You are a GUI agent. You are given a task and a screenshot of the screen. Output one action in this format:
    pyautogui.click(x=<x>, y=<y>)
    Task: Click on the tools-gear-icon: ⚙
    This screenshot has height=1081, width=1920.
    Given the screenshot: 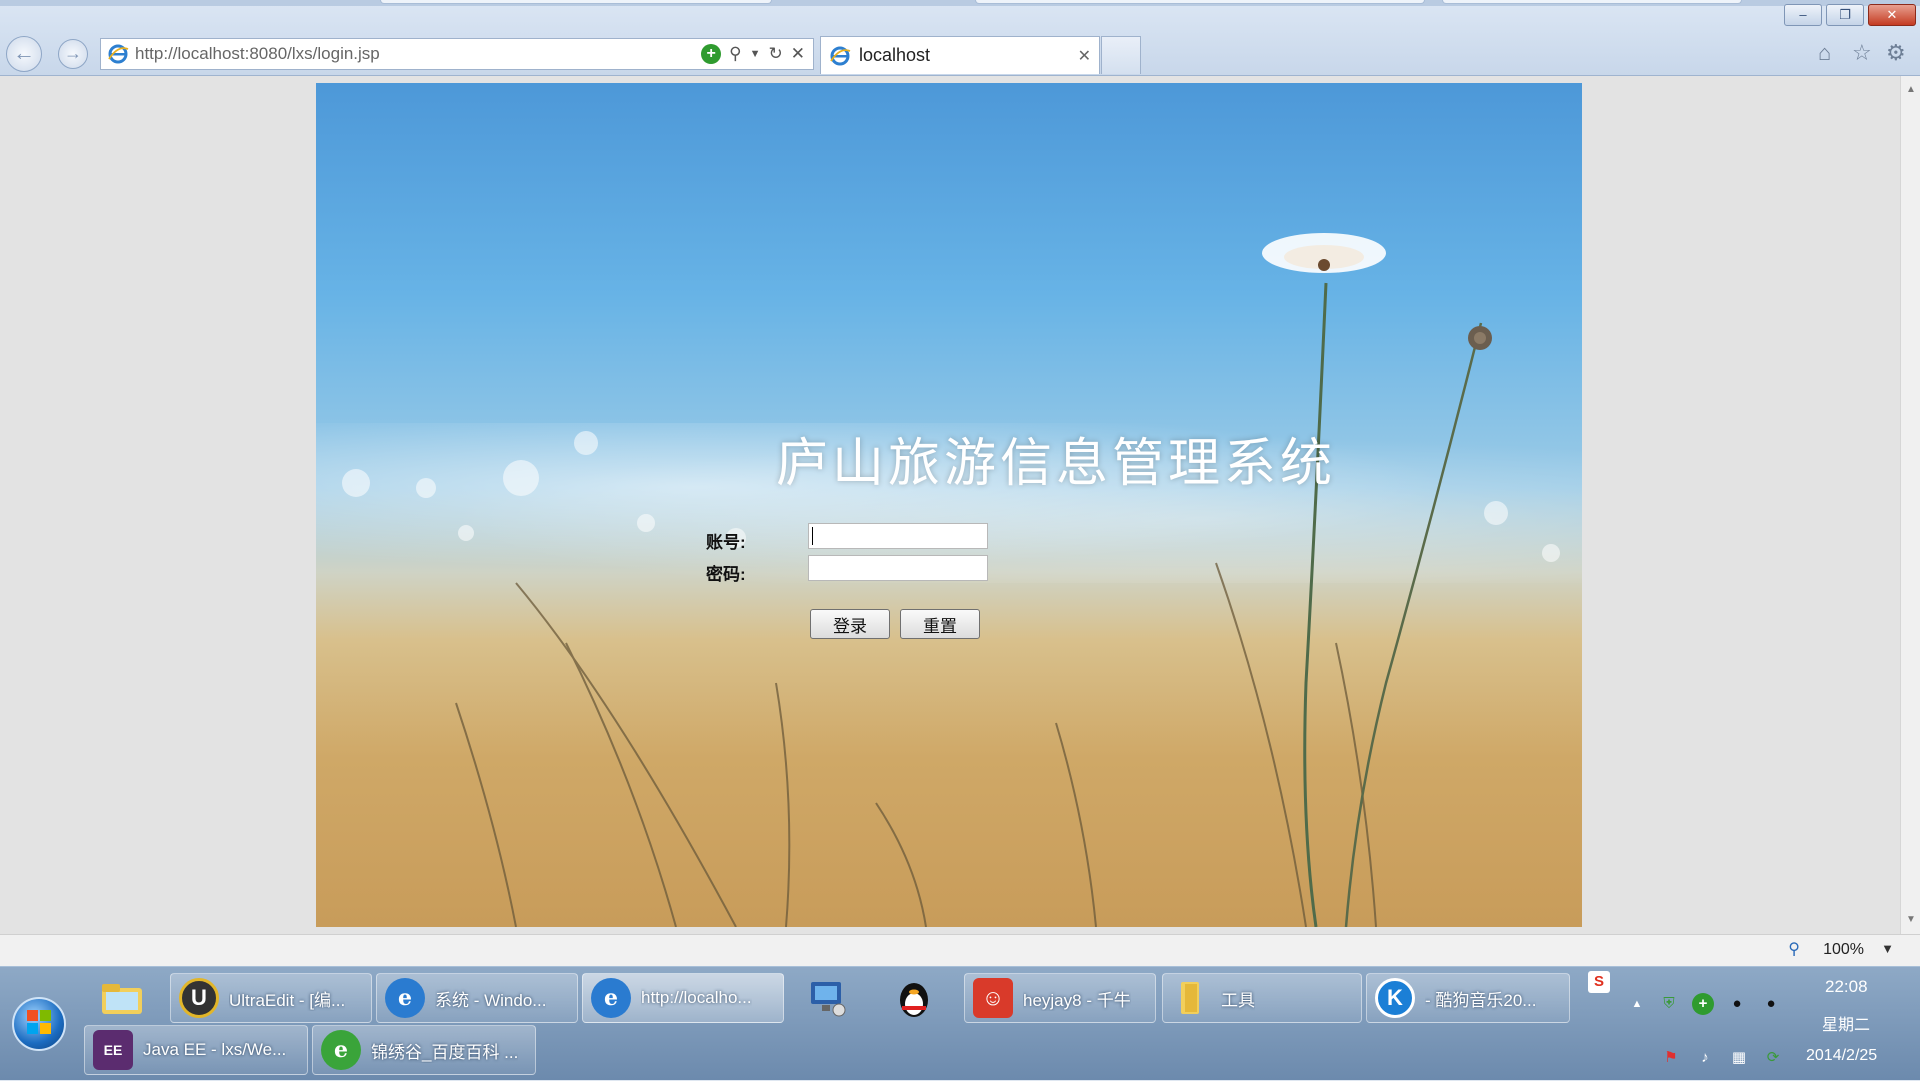 What is the action you would take?
    pyautogui.click(x=1896, y=53)
    